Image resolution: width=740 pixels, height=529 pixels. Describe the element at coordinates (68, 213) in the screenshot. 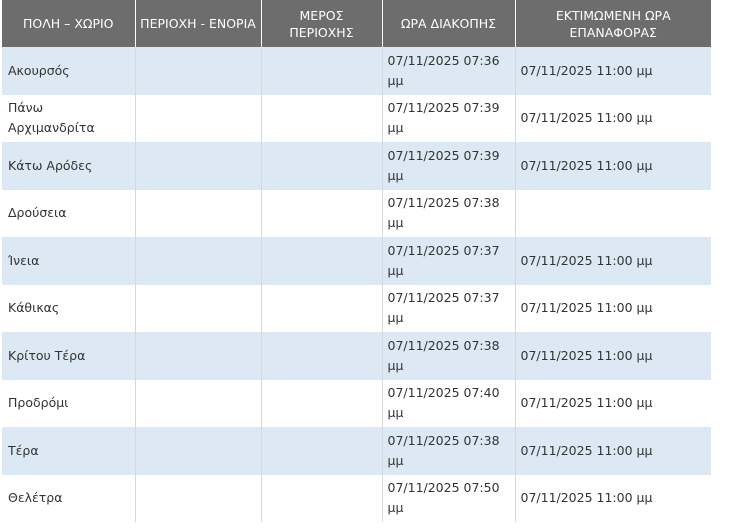

I see `town-cell: Δρούσεια` at that location.